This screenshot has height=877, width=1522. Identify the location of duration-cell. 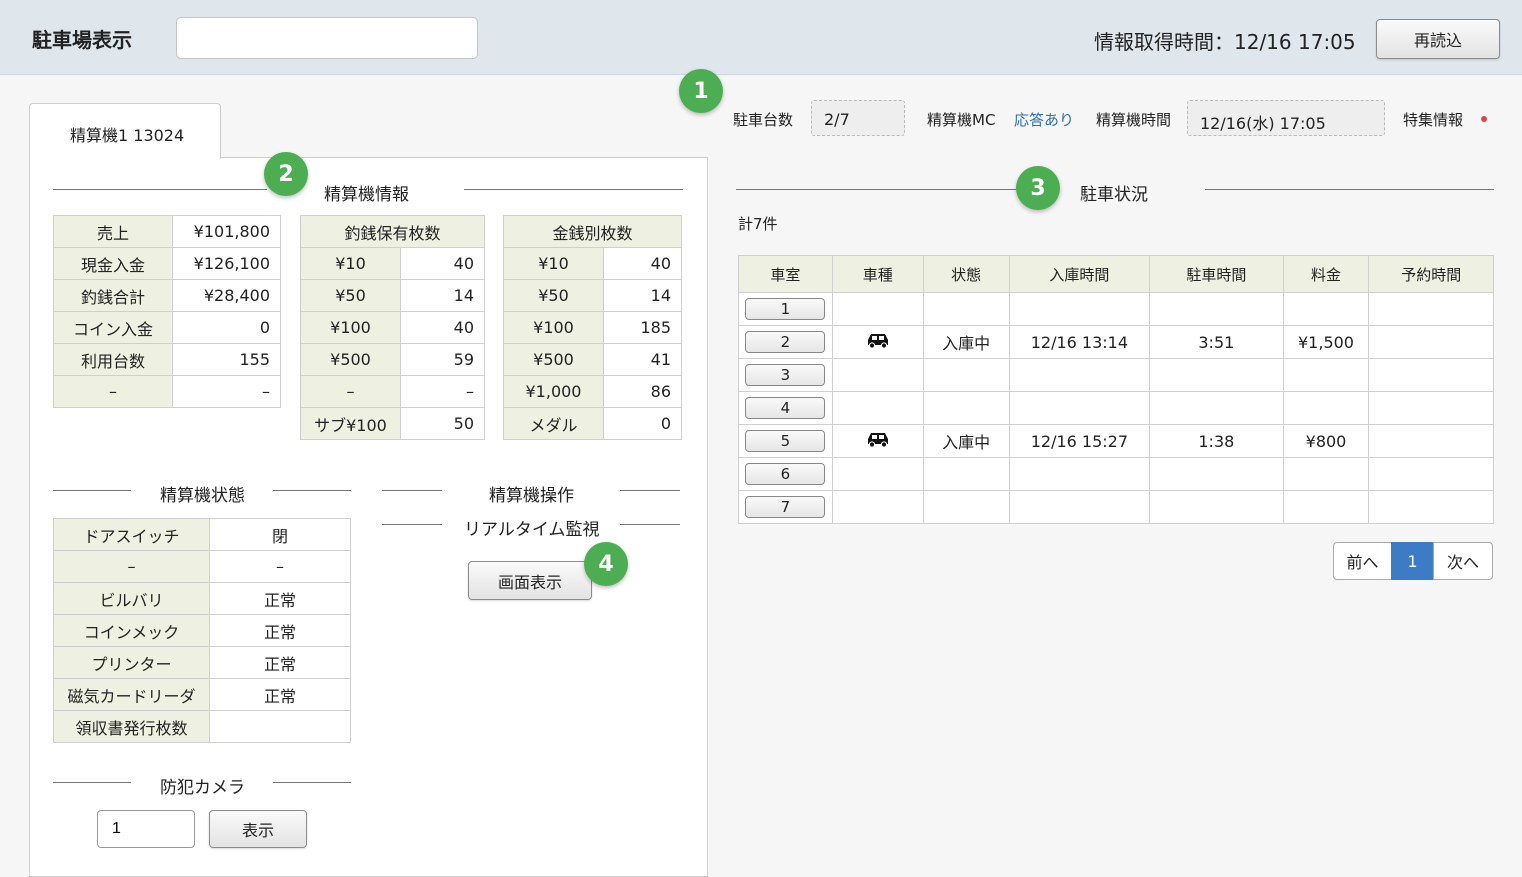
(1216, 507).